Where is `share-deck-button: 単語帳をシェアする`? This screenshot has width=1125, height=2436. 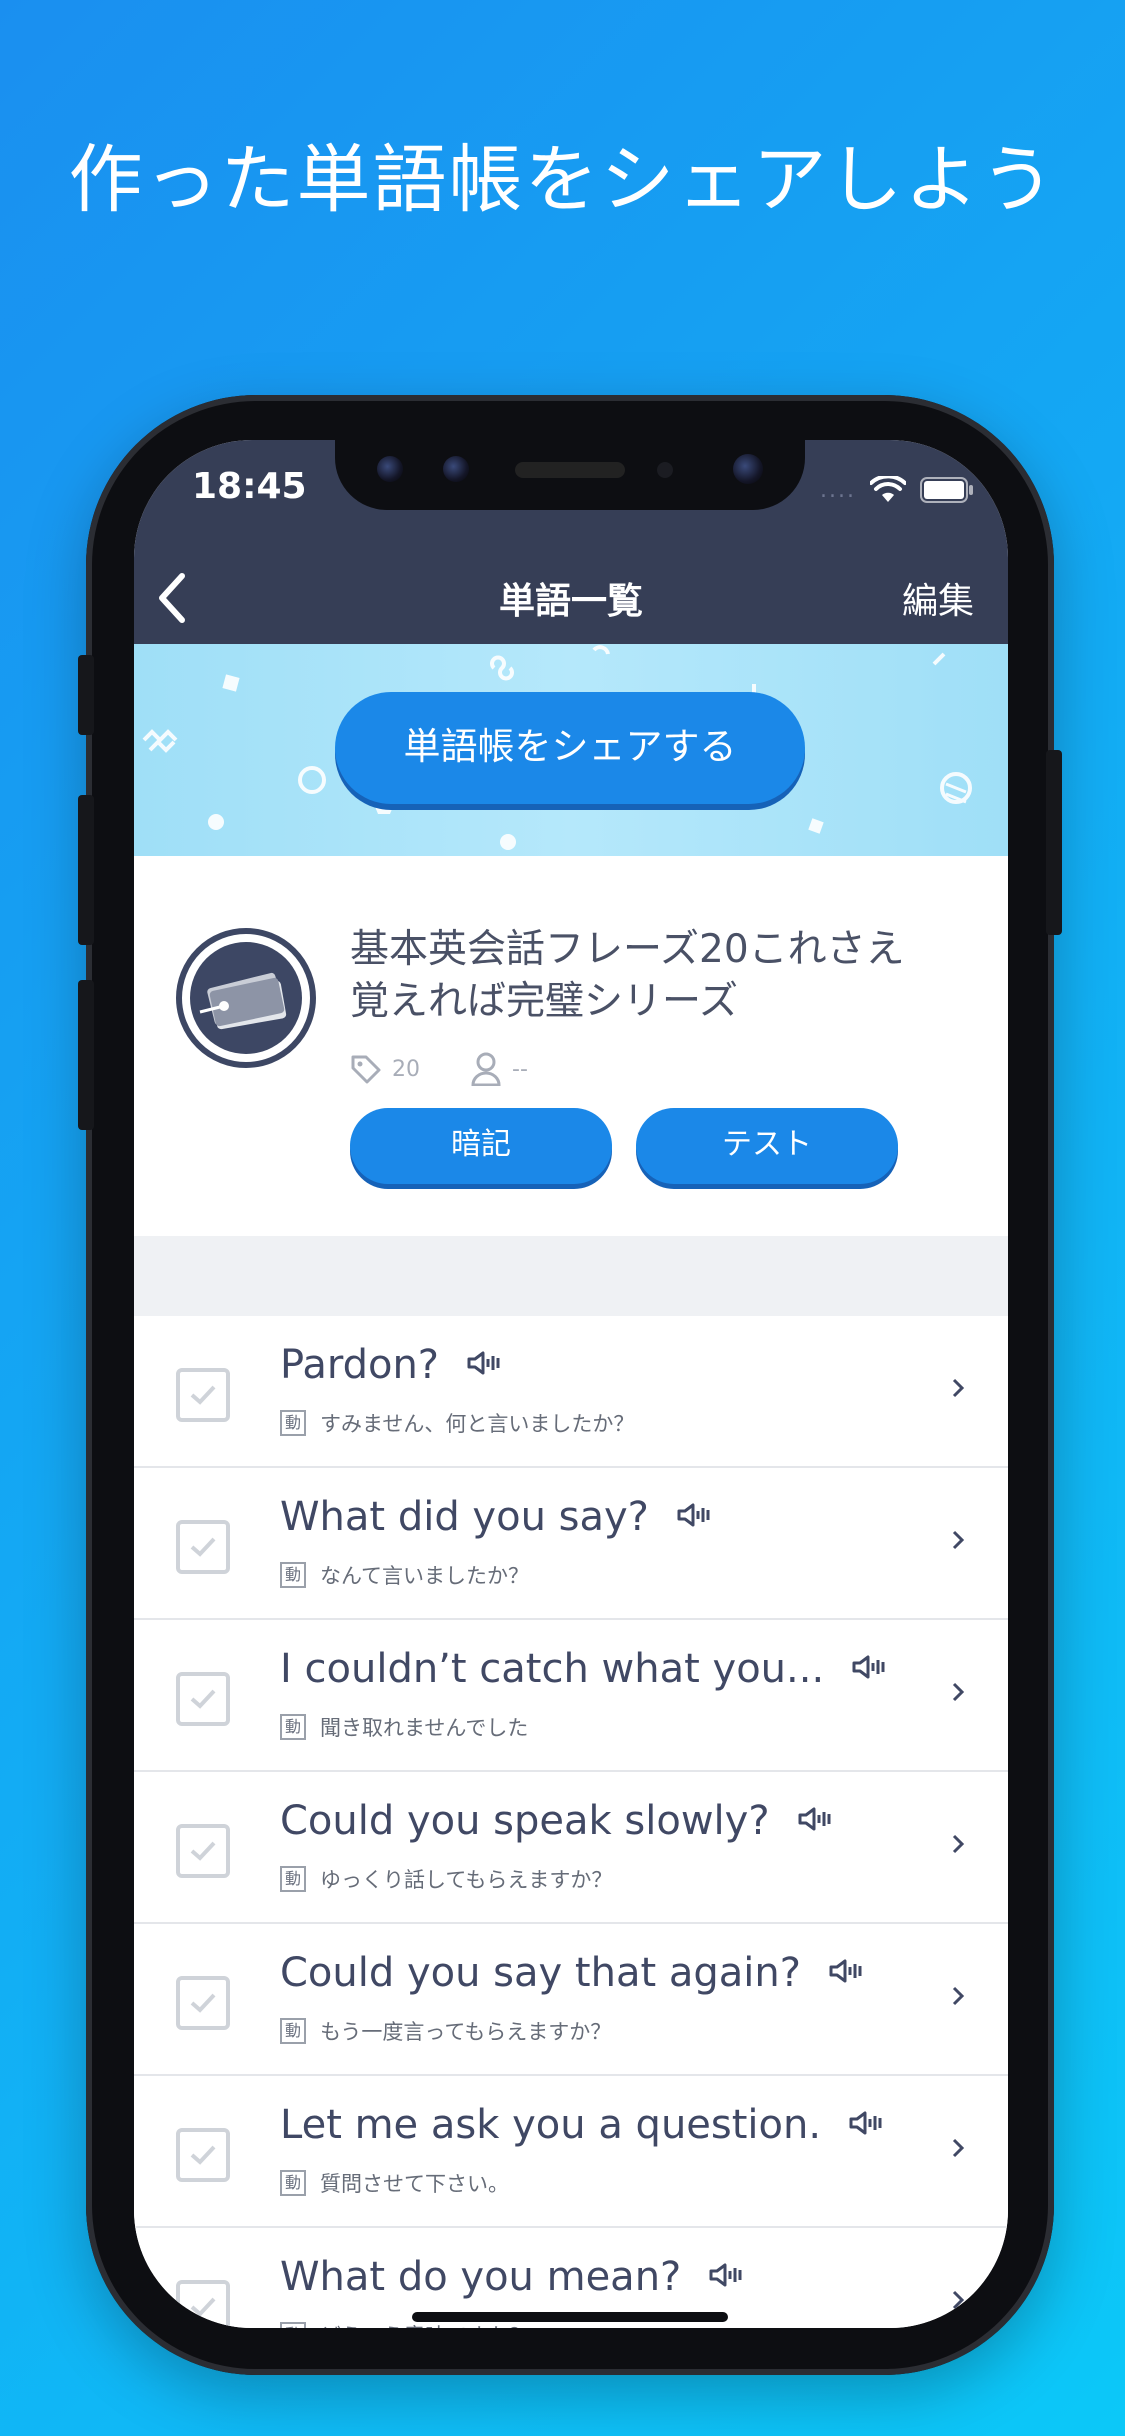
share-deck-button: 単語帳をシェアする is located at coordinates (570, 748).